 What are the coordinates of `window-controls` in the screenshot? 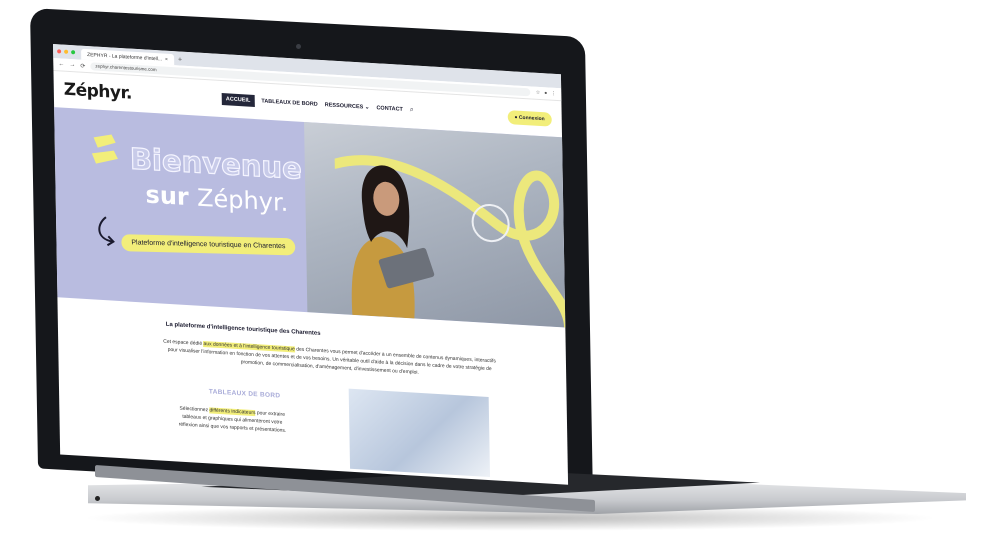 It's located at (66, 51).